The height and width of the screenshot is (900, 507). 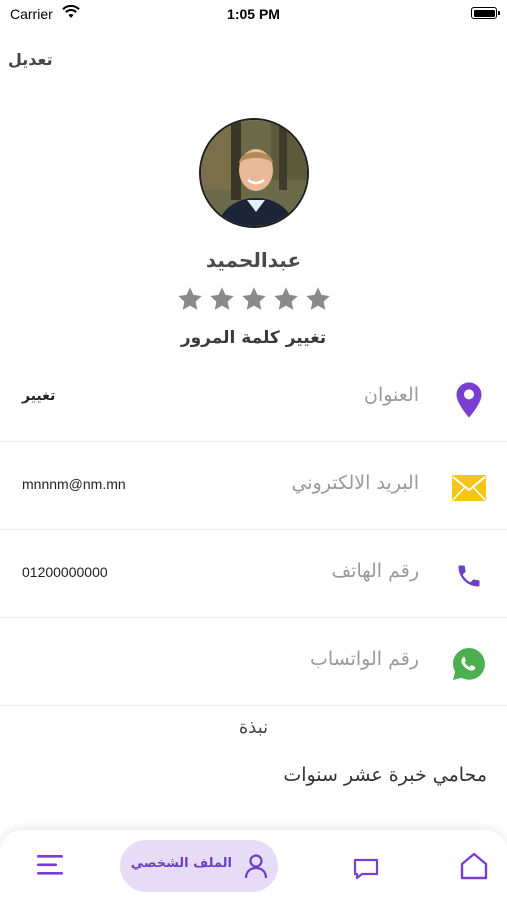 I want to click on home-icon, so click(x=474, y=866).